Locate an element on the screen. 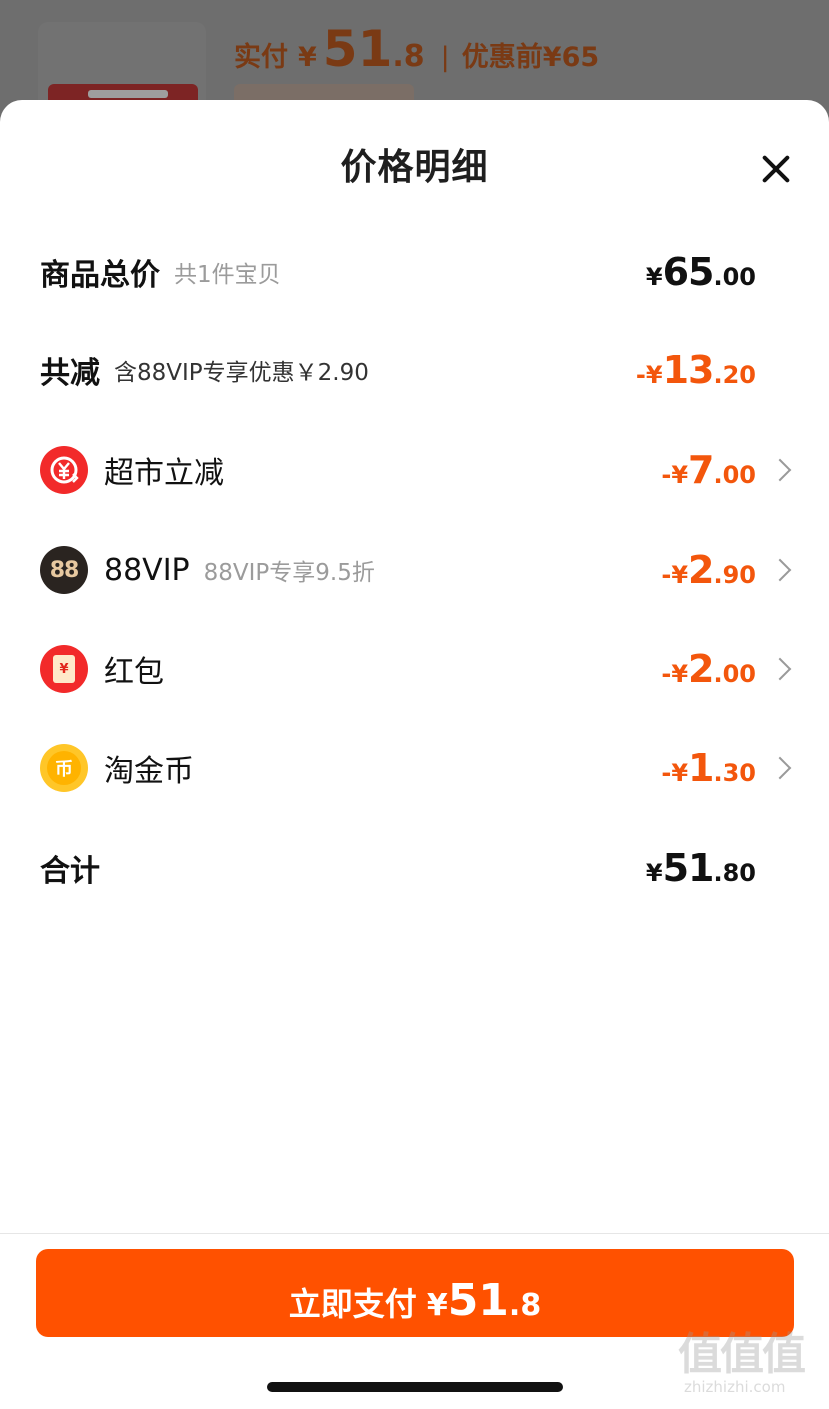  watermark-logo: 值值值 zhizhizhi.com is located at coordinates (742, 1362).